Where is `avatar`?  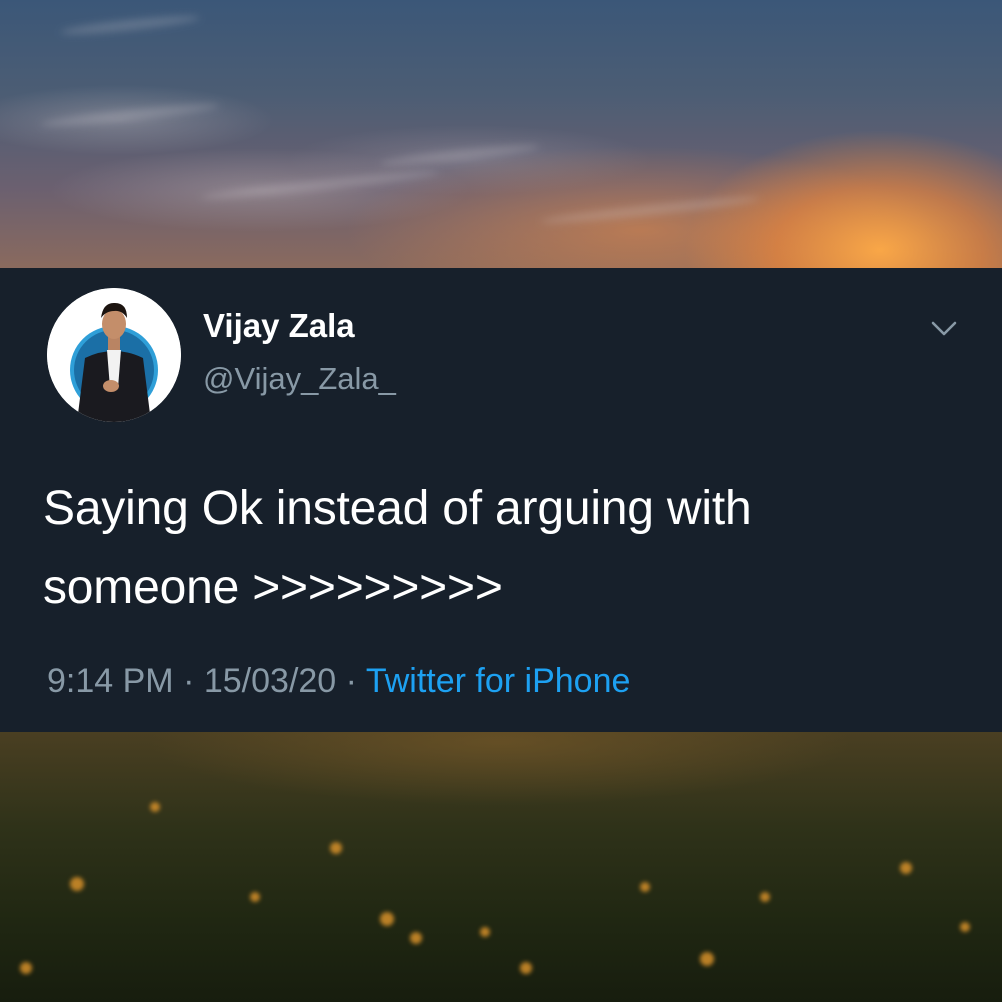
avatar is located at coordinates (114, 355).